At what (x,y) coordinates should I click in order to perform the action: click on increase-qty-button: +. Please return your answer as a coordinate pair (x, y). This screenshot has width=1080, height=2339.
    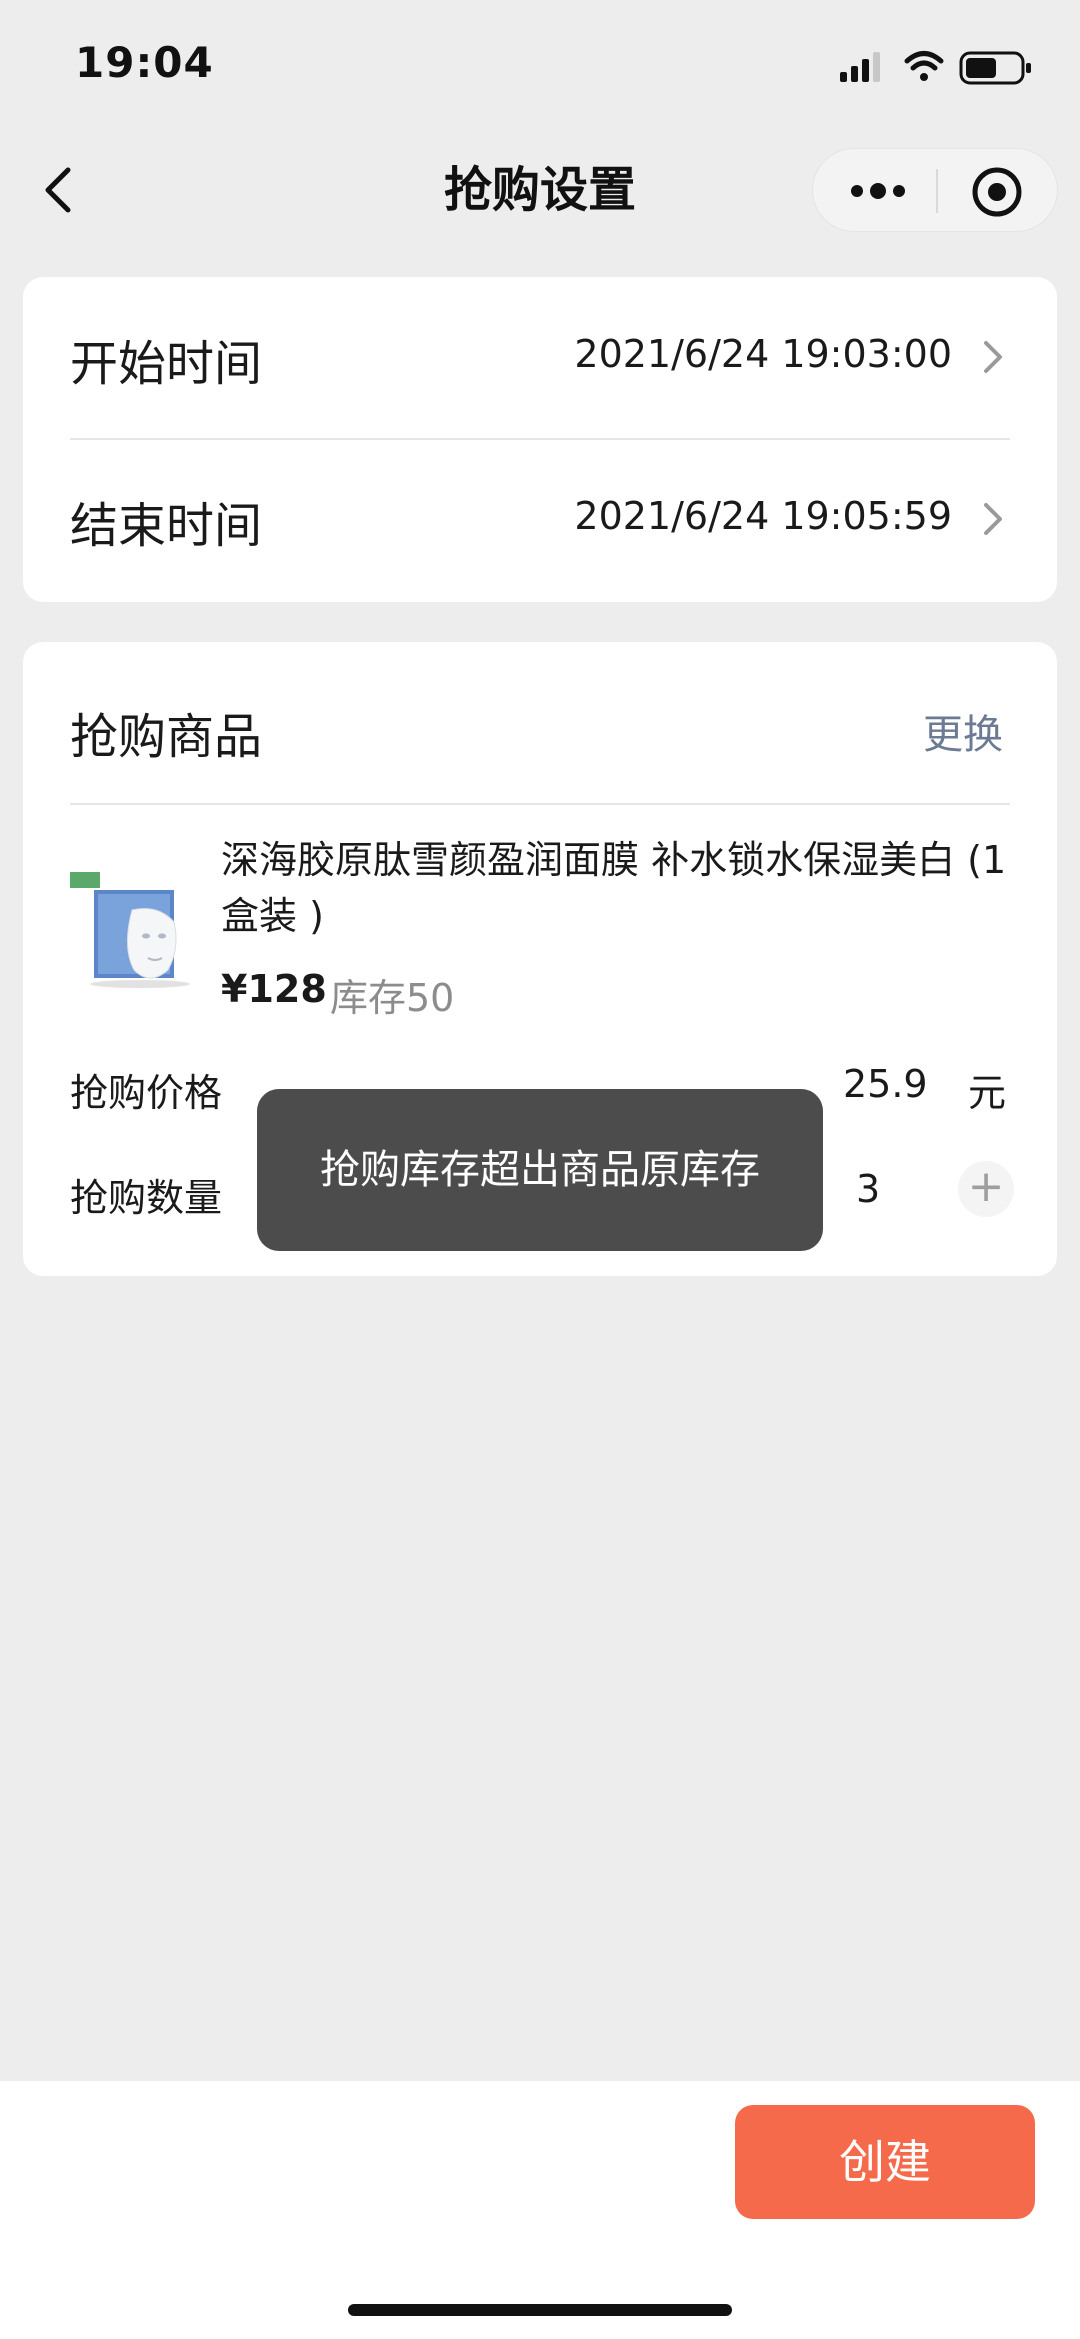
    Looking at the image, I should click on (986, 1189).